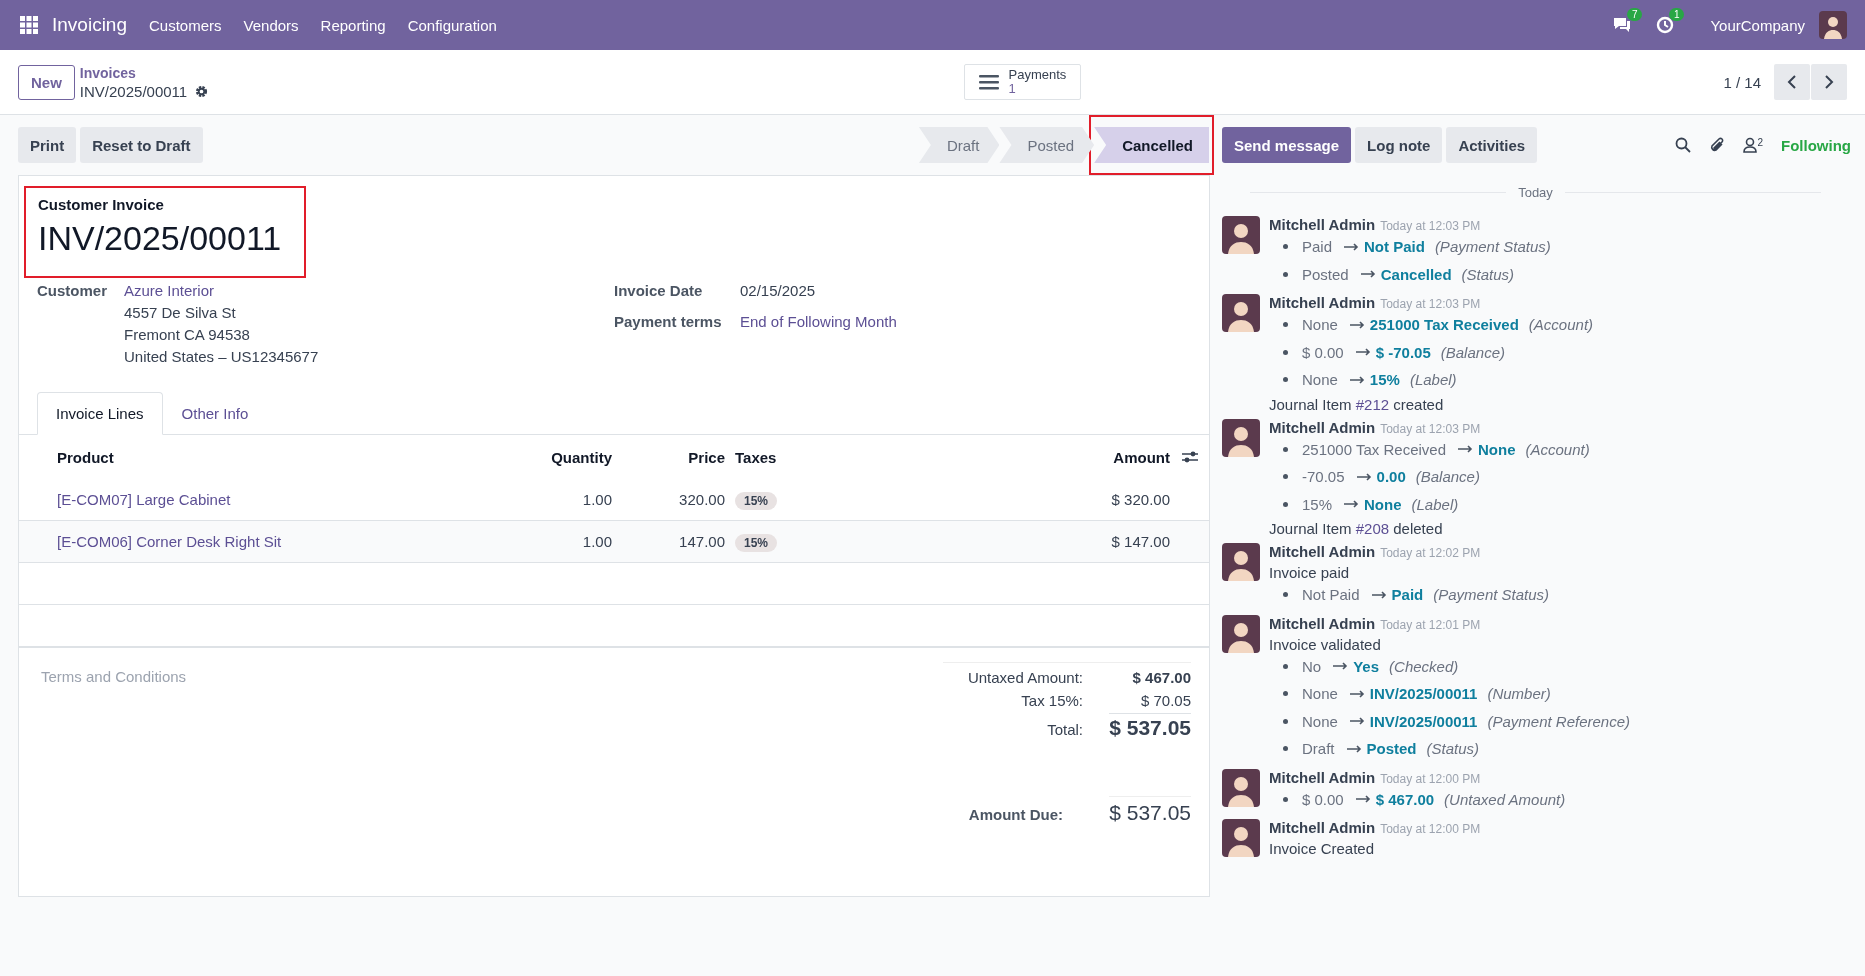  Describe the element at coordinates (1391, 477) in the screenshot. I see `new-value: 0.00` at that location.